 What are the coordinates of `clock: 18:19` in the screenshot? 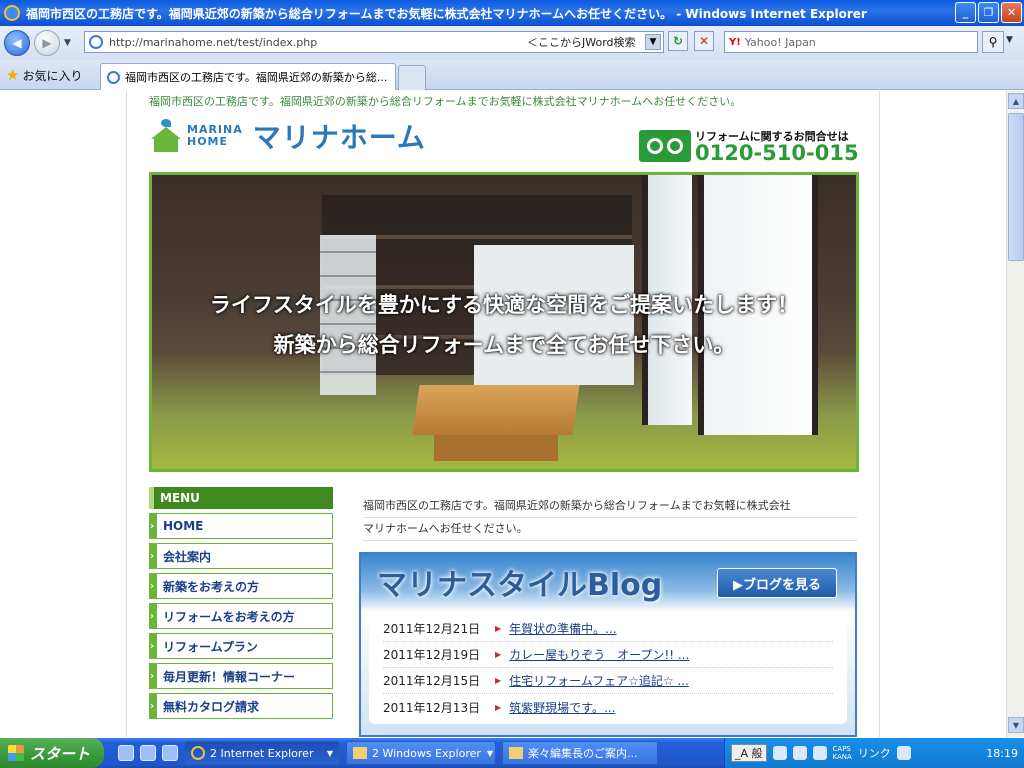 It's located at (1002, 753).